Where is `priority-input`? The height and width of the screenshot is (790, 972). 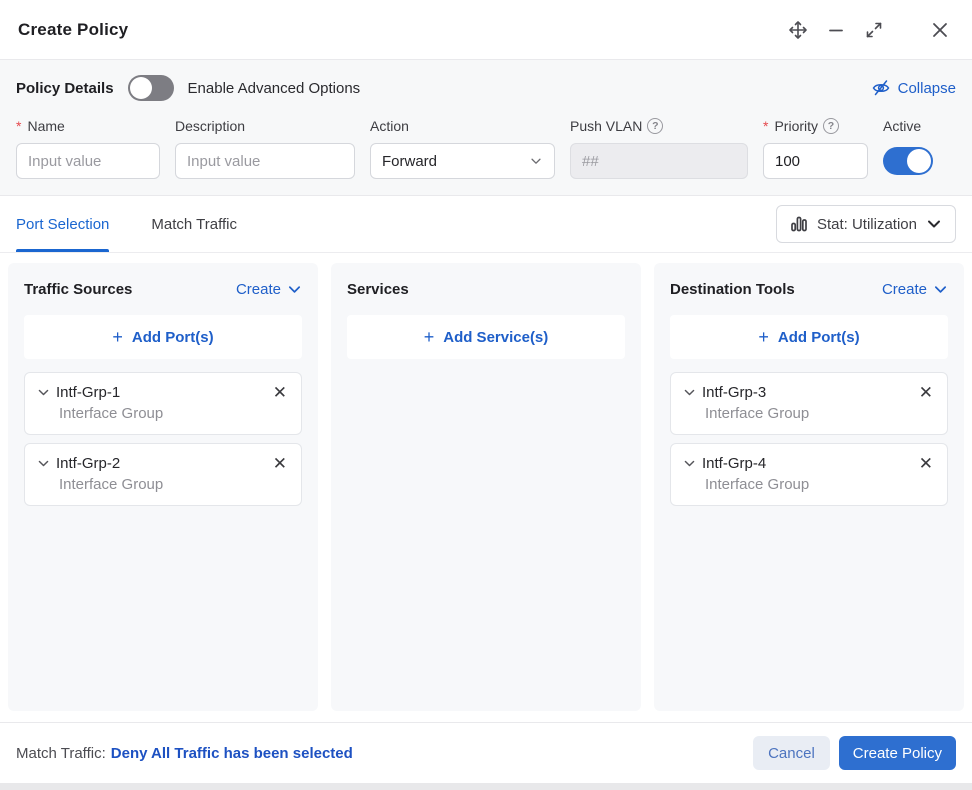 priority-input is located at coordinates (815, 161).